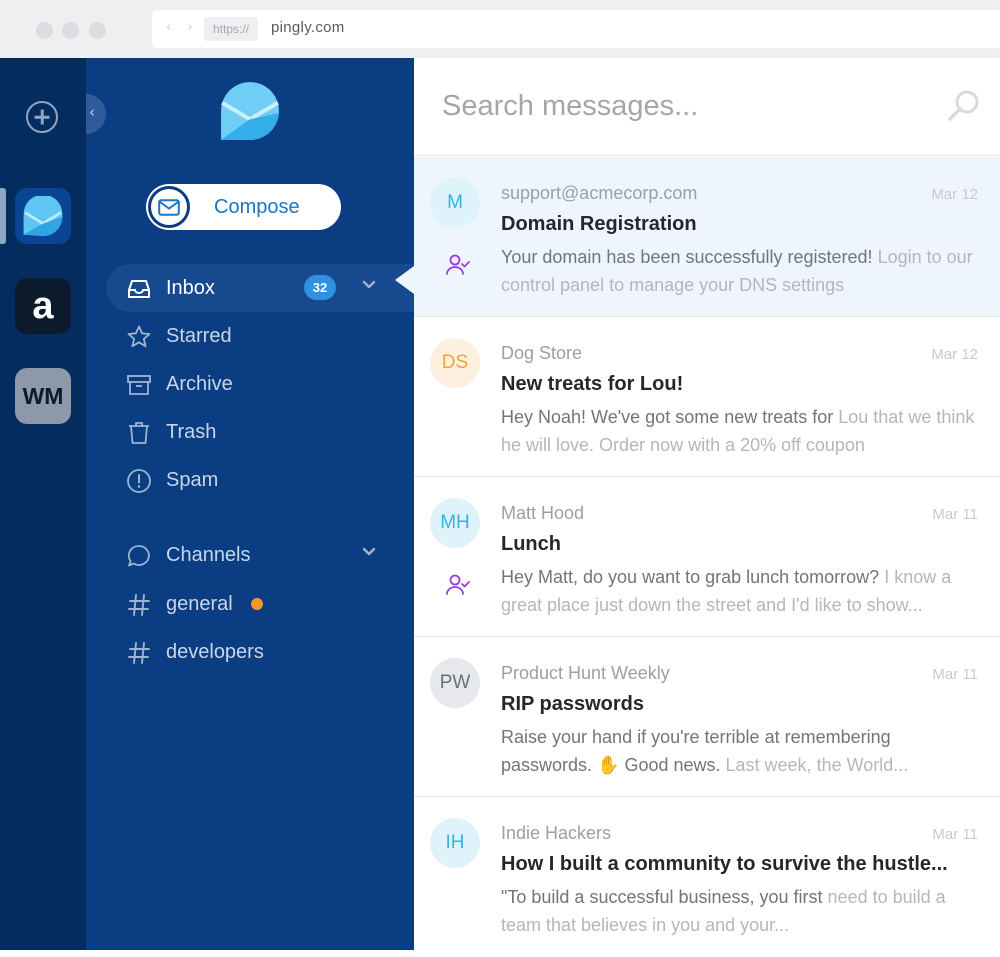 The image size is (1000, 957). Describe the element at coordinates (599, 193) in the screenshot. I see `message-sender: support@acmecorp.com` at that location.